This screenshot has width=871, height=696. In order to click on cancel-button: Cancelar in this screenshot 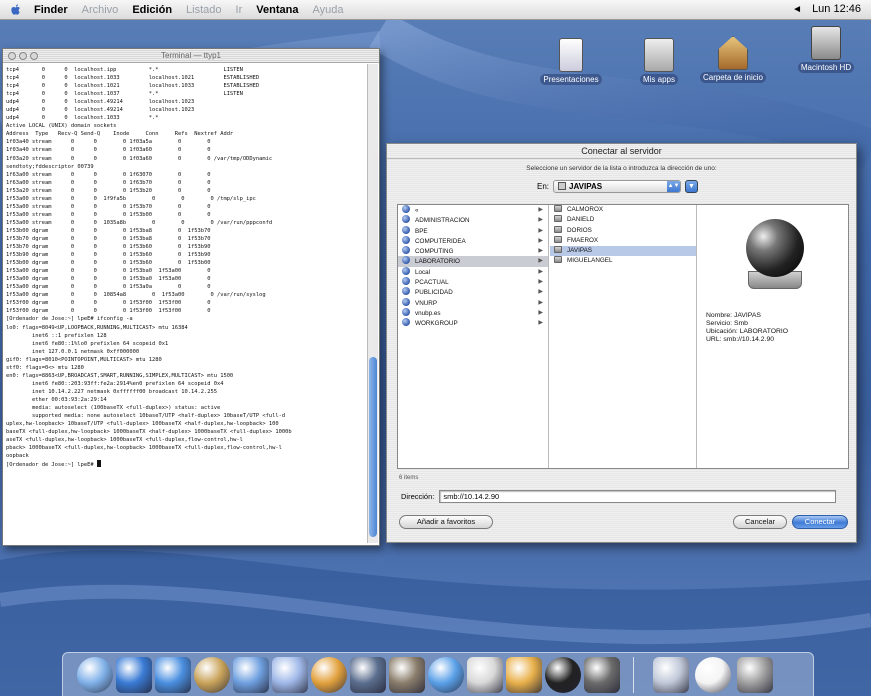, I will do `click(760, 522)`.